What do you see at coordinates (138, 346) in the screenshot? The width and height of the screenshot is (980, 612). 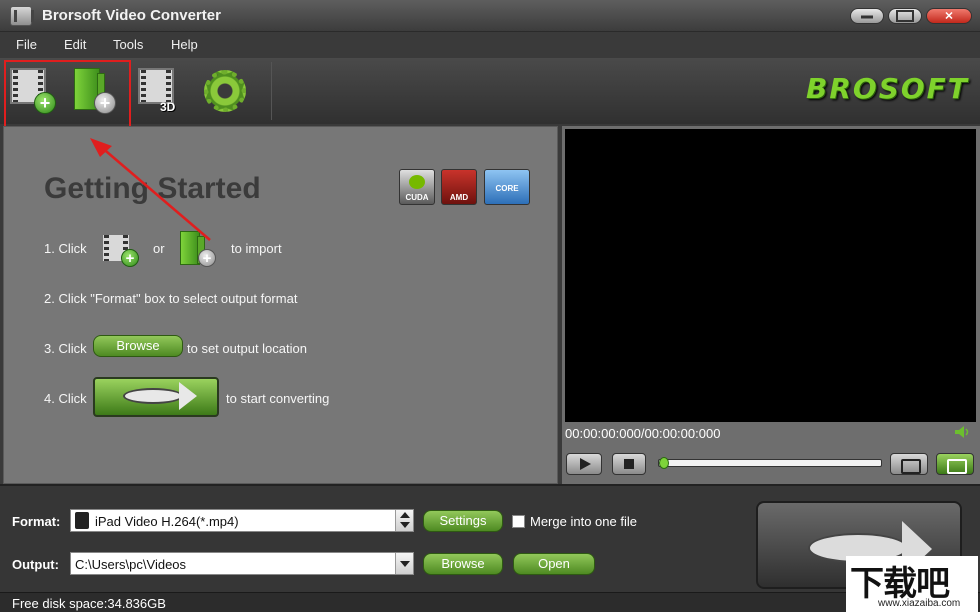 I see `step-browse-button: Browse` at bounding box center [138, 346].